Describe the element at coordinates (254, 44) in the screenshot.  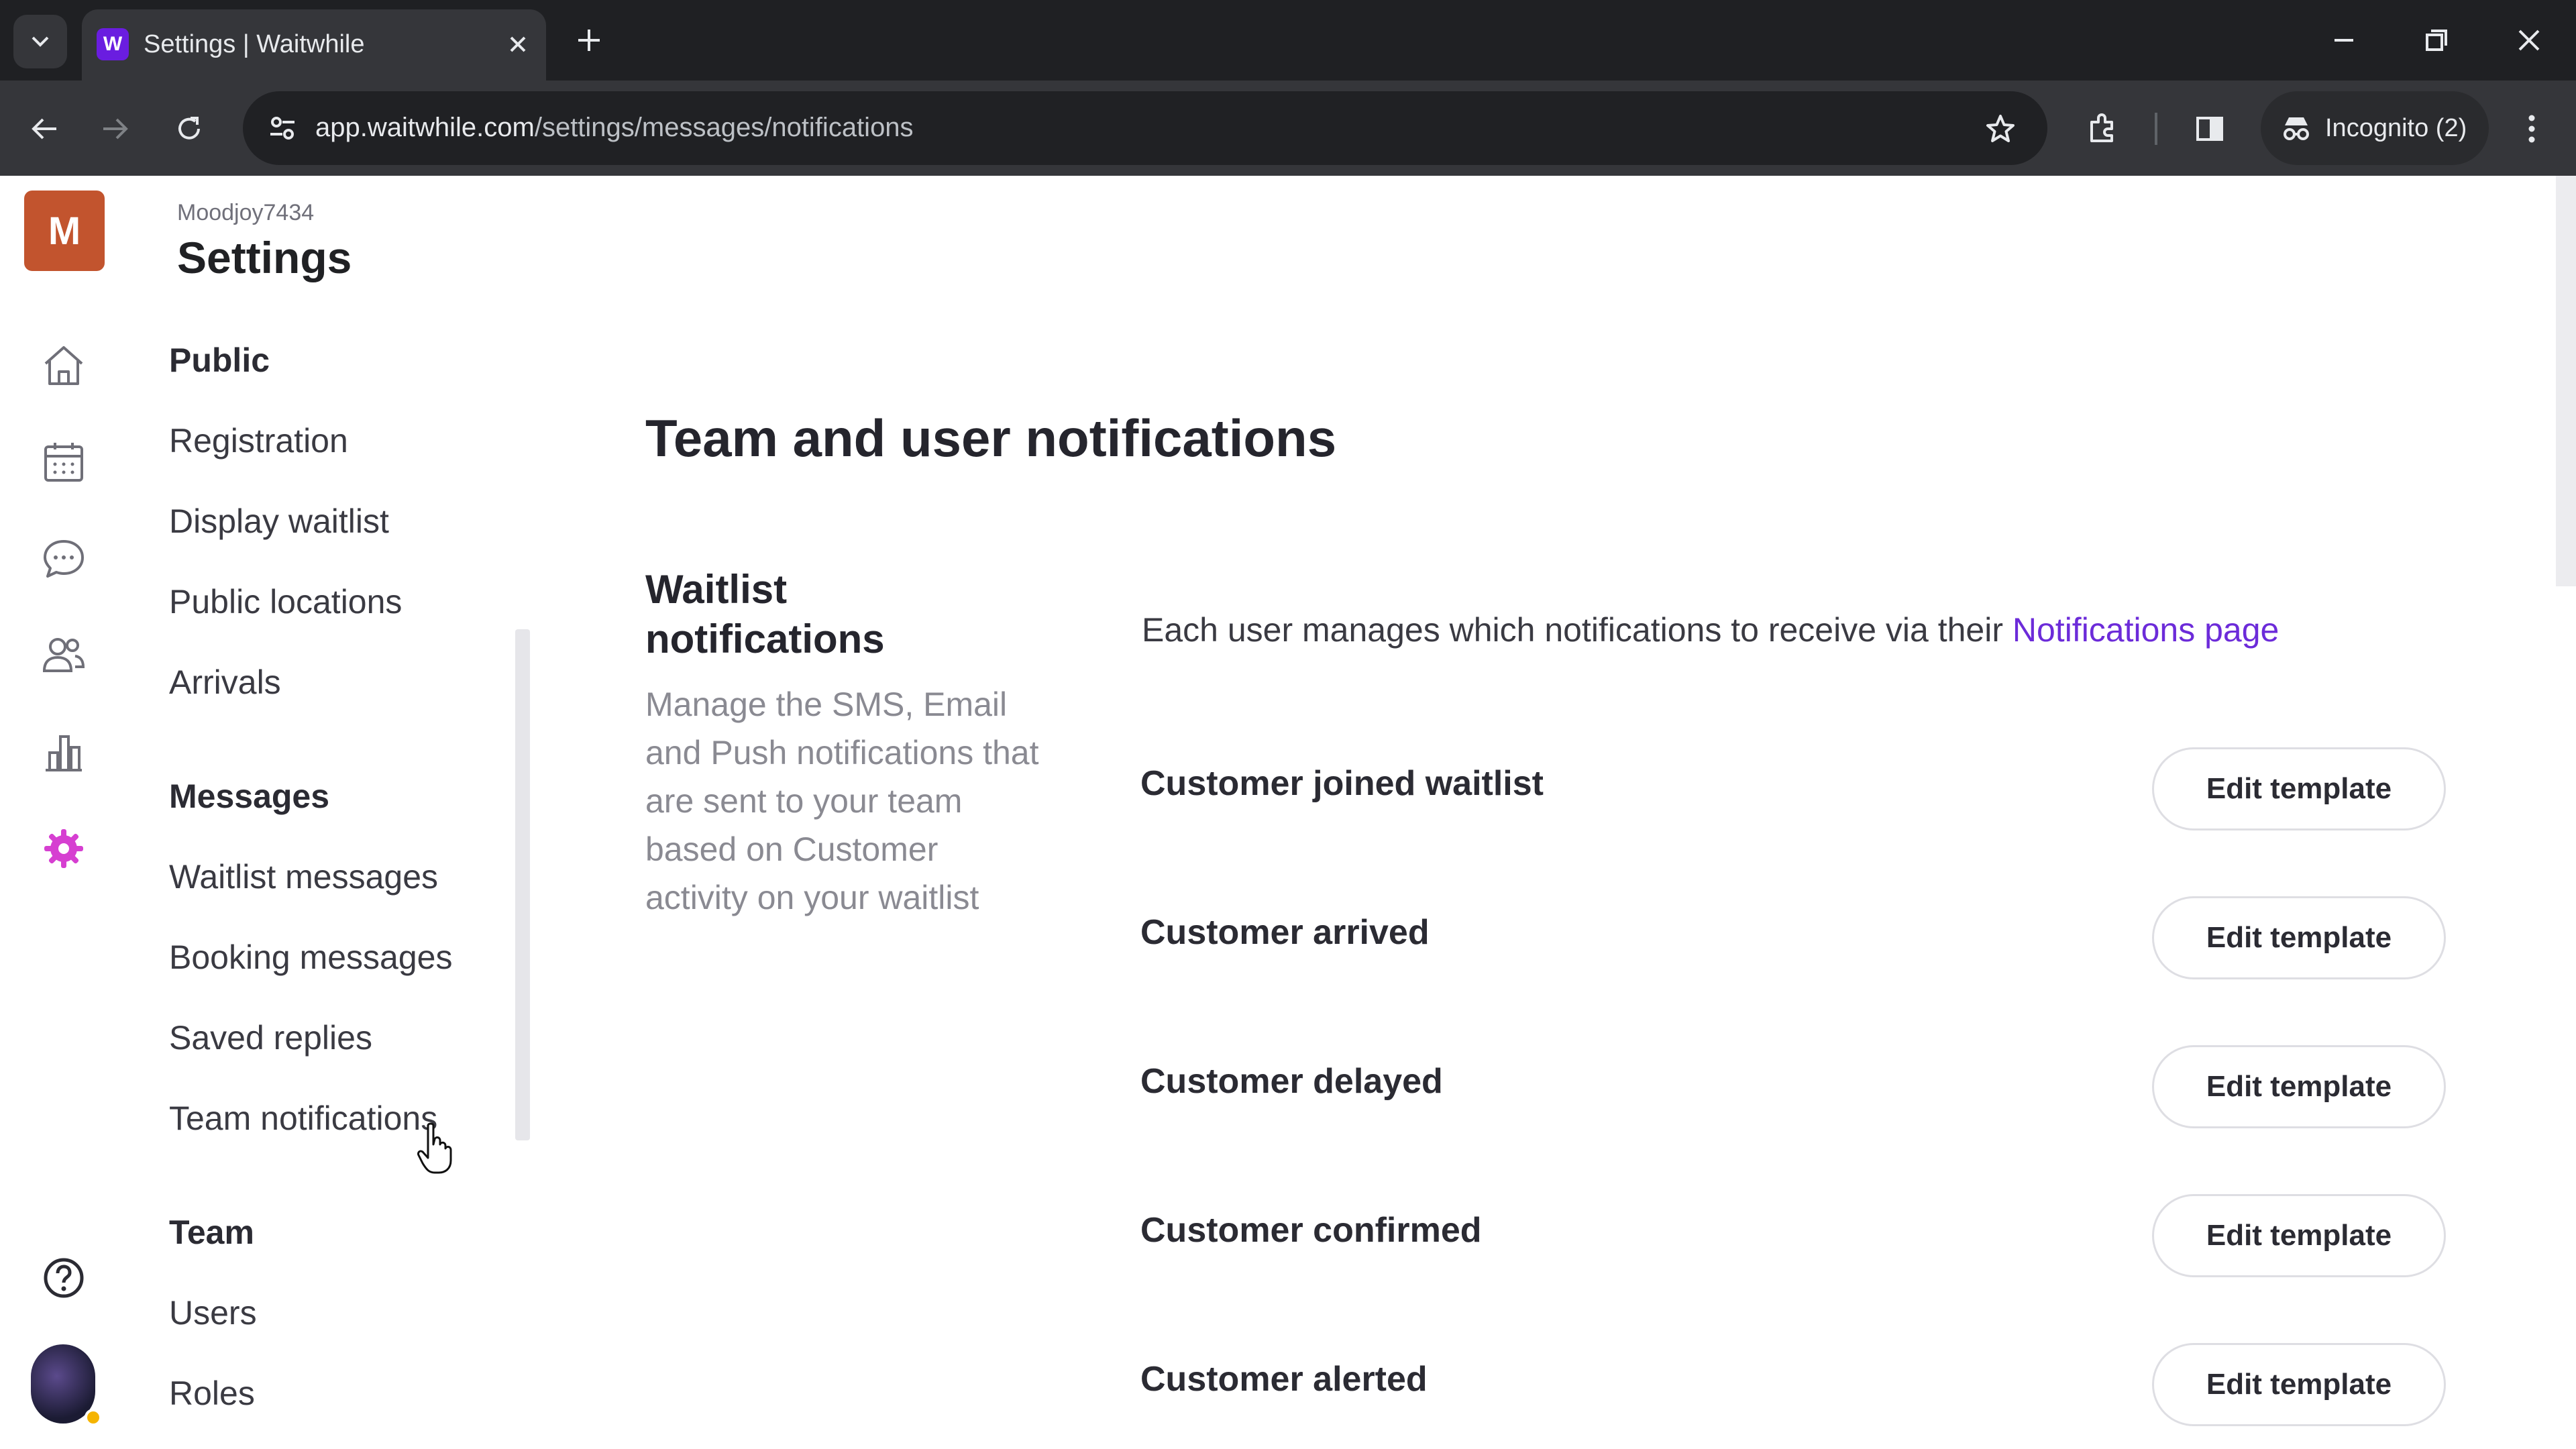
I see `tab-title: Settings | Waitwhile` at that location.